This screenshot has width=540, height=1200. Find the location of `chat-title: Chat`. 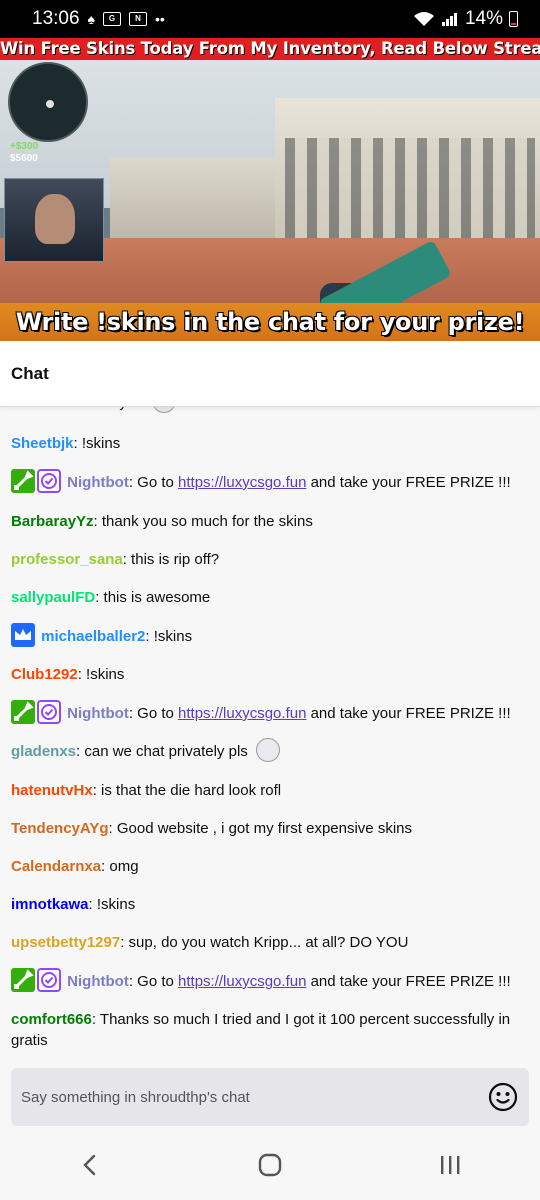

chat-title: Chat is located at coordinates (30, 373).